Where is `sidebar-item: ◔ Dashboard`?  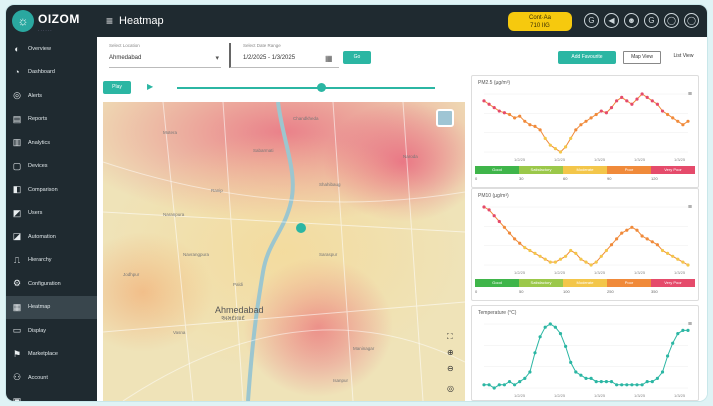 sidebar-item: ◔ Dashboard is located at coordinates (51, 73).